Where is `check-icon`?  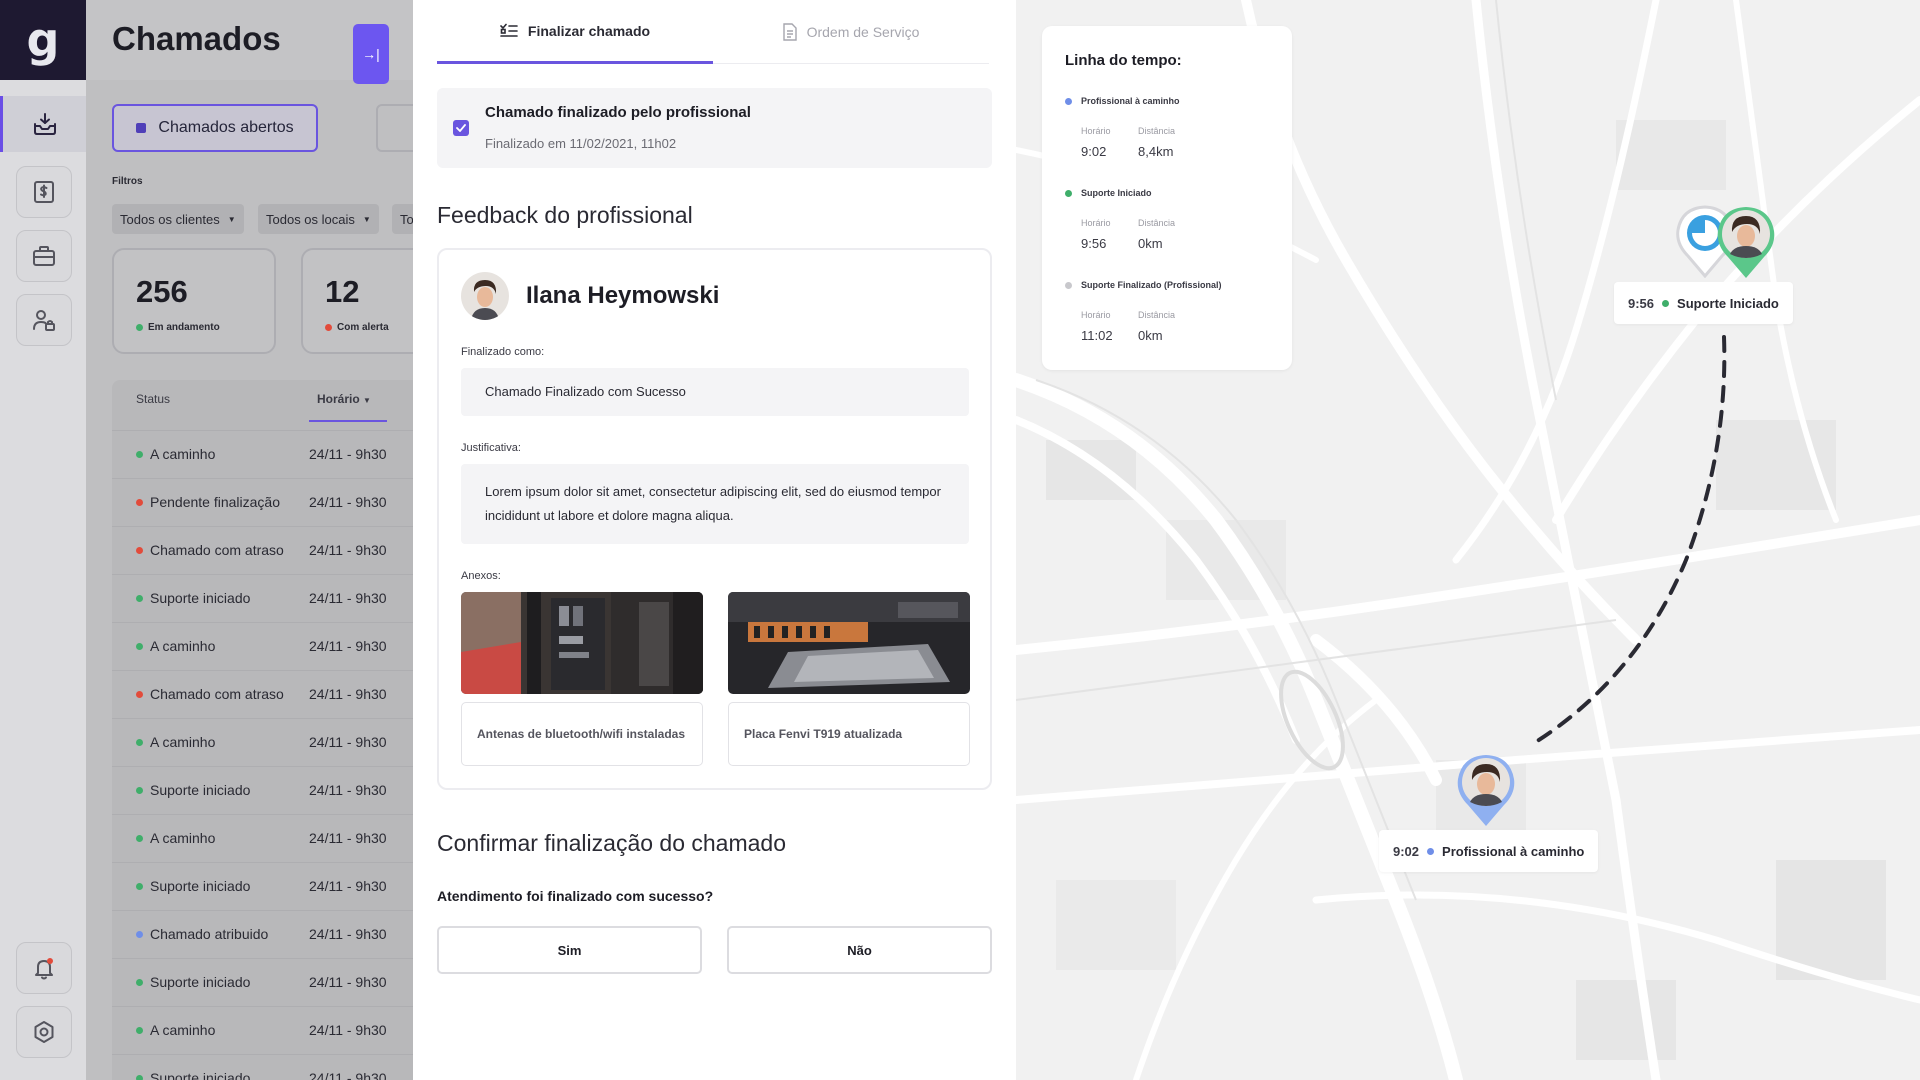 check-icon is located at coordinates (461, 128).